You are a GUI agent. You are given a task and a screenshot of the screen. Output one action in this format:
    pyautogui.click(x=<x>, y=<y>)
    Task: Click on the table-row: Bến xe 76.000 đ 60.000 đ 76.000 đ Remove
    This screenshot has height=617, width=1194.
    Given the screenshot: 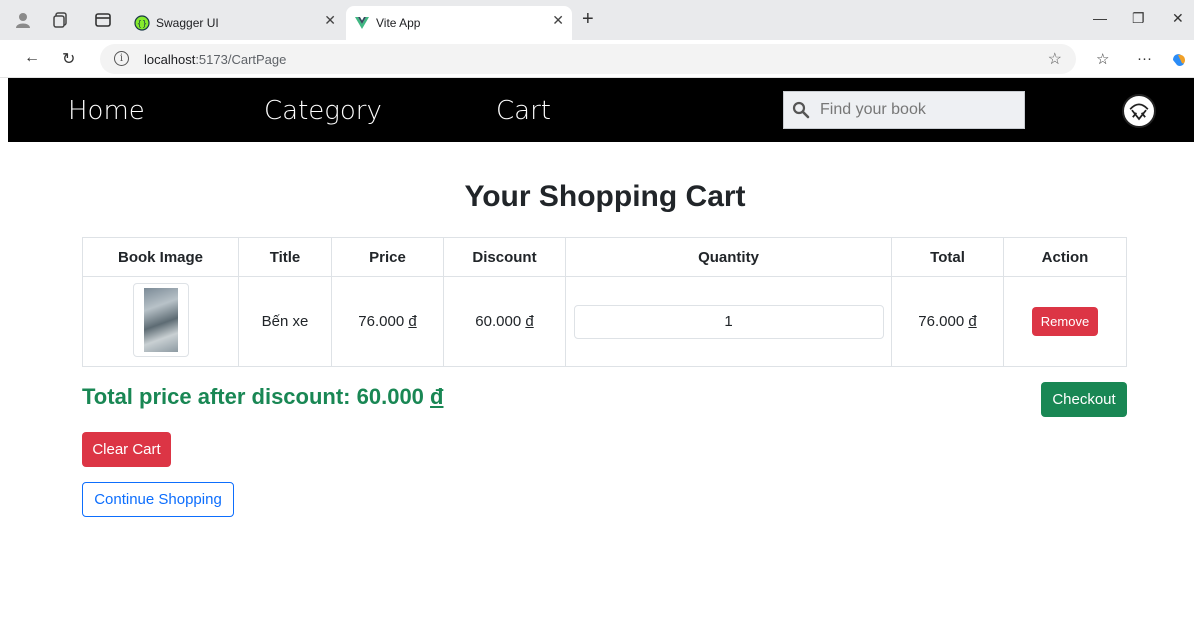 What is the action you would take?
    pyautogui.click(x=604, y=321)
    